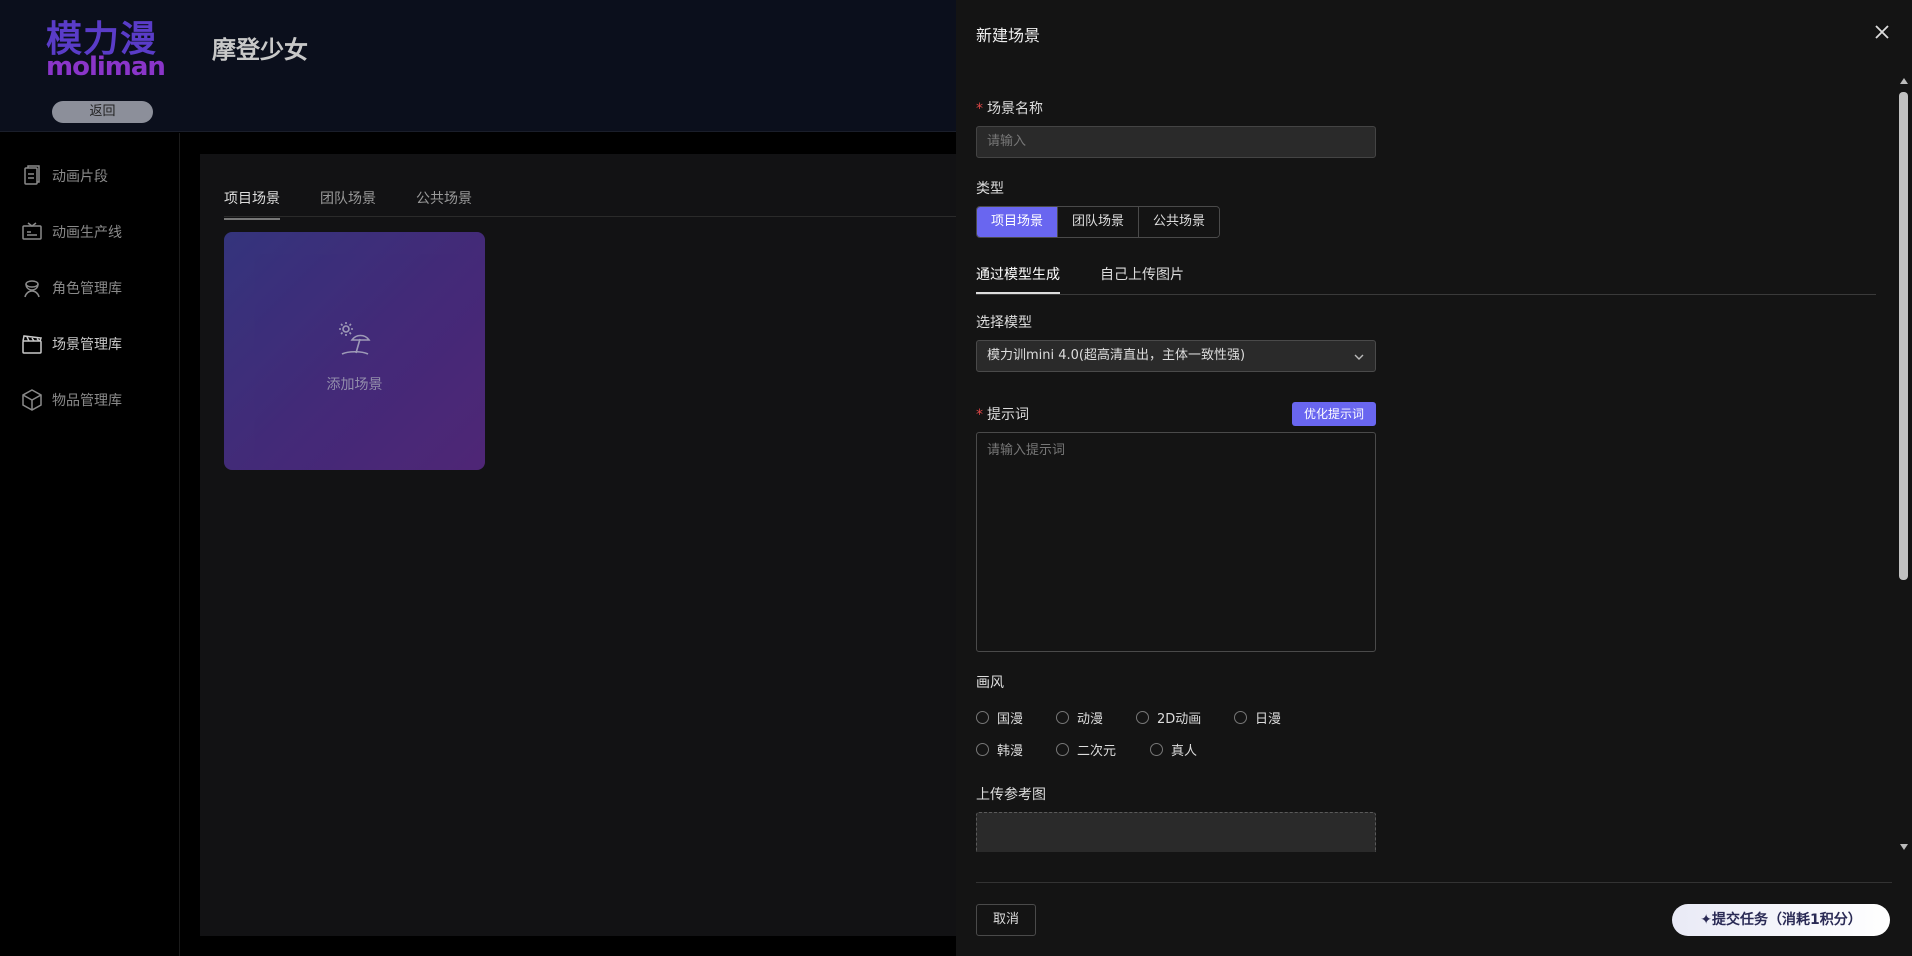 The width and height of the screenshot is (1912, 956). What do you see at coordinates (105, 46) in the screenshot?
I see `logo: 模力漫 moliman` at bounding box center [105, 46].